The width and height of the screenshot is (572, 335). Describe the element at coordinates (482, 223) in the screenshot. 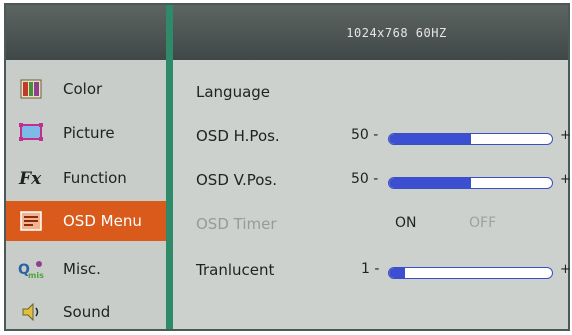

I see `timer-off-option: OFF` at that location.